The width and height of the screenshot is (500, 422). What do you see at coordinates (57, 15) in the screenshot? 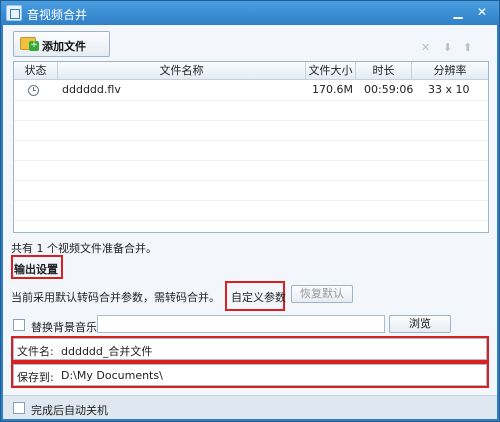
I see `window-title: 音视频合并` at bounding box center [57, 15].